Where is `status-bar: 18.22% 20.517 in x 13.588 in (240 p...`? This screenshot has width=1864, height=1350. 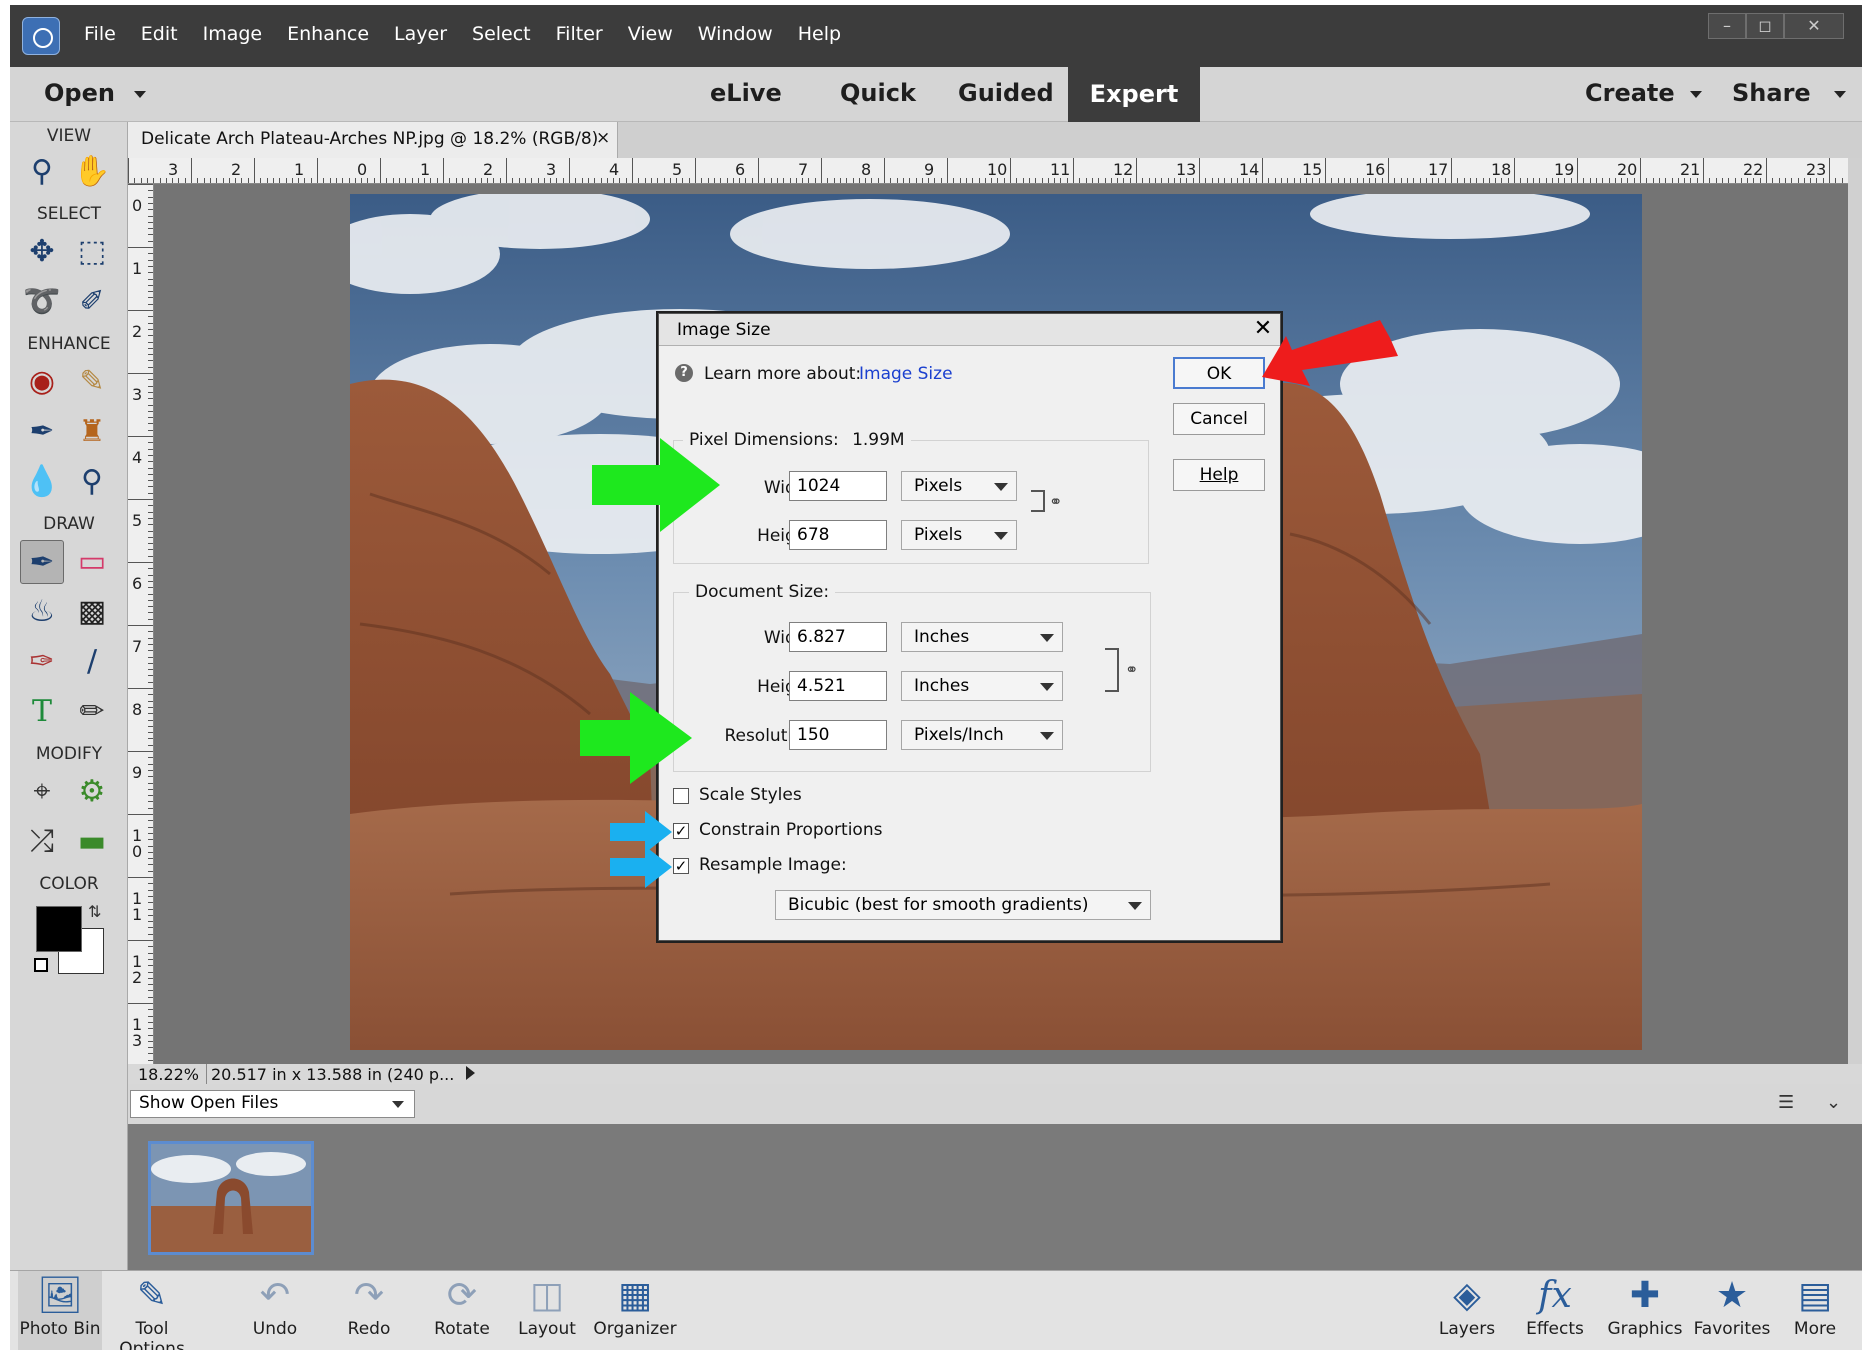
status-bar: 18.22% 20.517 in x 13.588 in (240 p... is located at coordinates (995, 1074).